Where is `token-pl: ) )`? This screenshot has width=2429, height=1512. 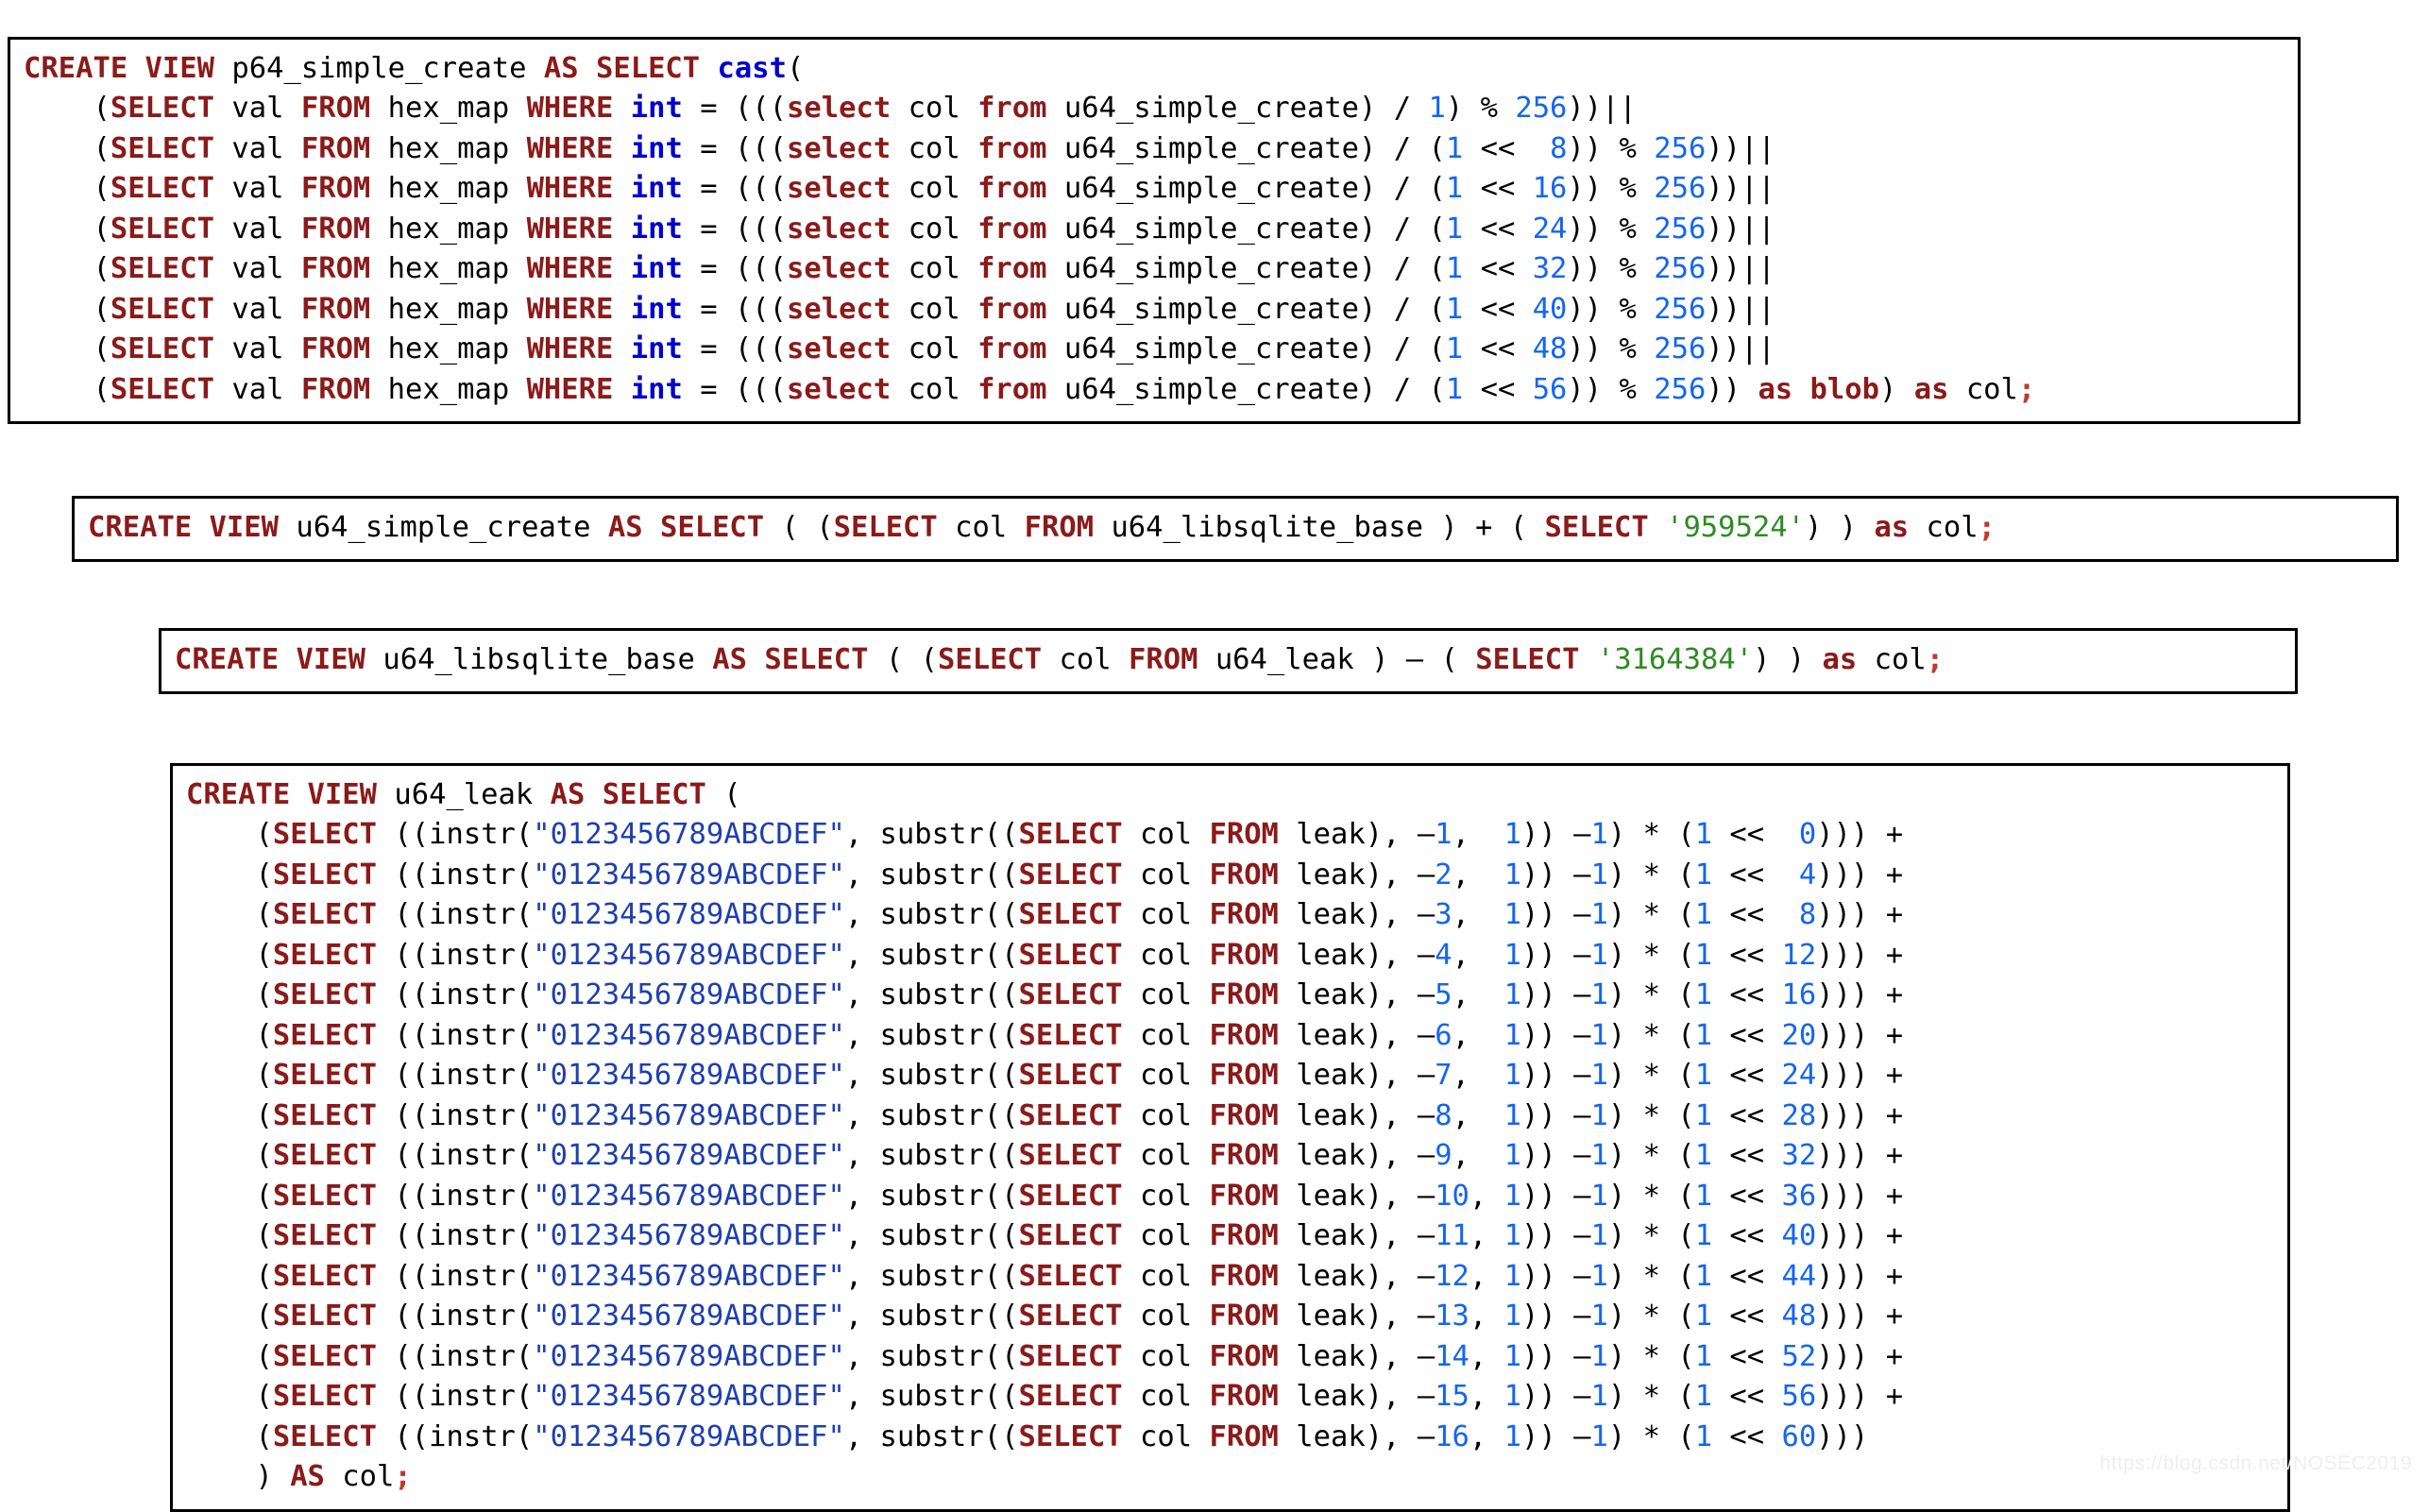 token-pl: ) ) is located at coordinates (1839, 527).